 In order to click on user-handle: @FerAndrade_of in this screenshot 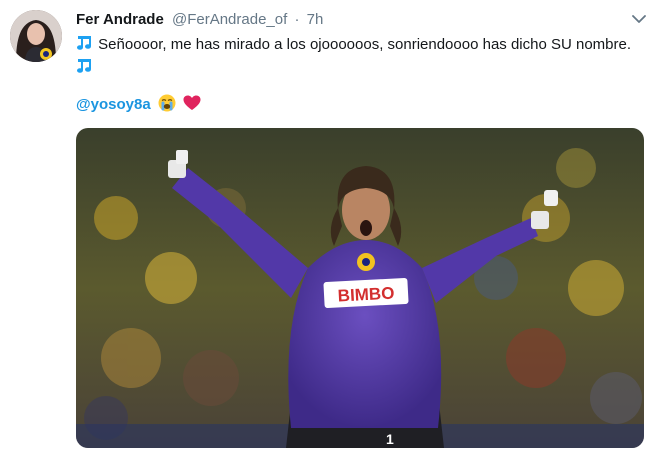, I will do `click(229, 19)`.